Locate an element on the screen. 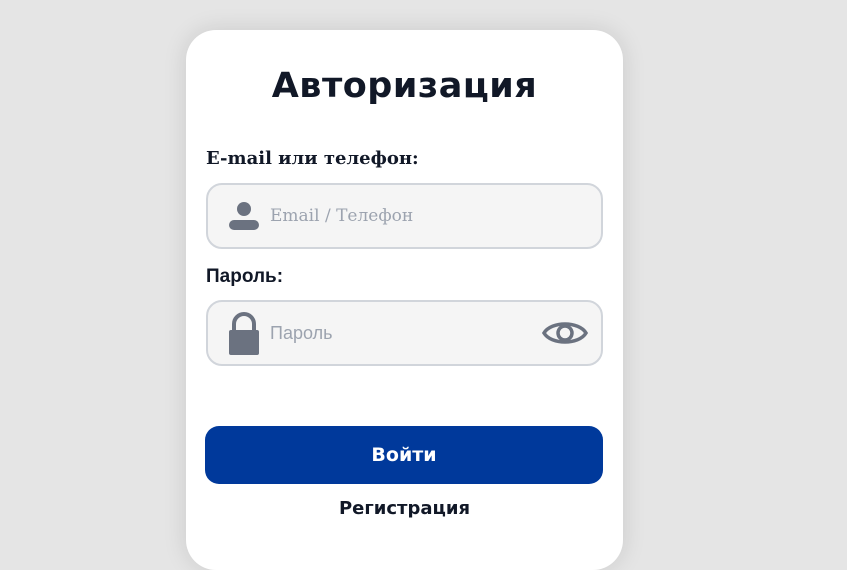 The height and width of the screenshot is (570, 847). email-input is located at coordinates (405, 216).